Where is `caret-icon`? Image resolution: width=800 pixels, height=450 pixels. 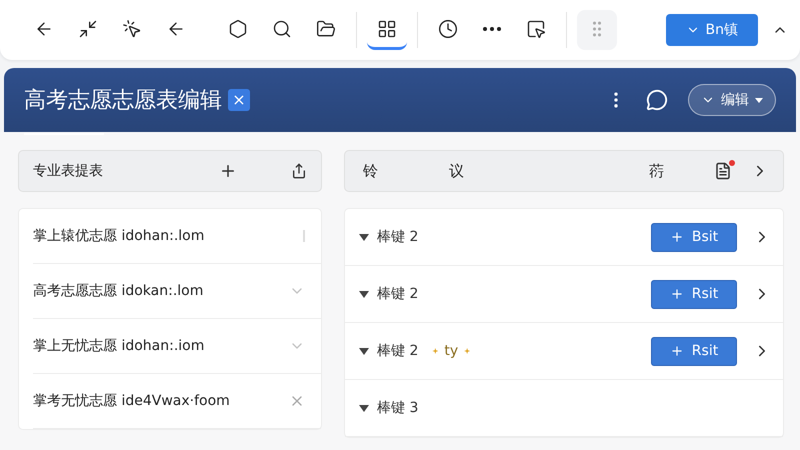 caret-icon is located at coordinates (759, 100).